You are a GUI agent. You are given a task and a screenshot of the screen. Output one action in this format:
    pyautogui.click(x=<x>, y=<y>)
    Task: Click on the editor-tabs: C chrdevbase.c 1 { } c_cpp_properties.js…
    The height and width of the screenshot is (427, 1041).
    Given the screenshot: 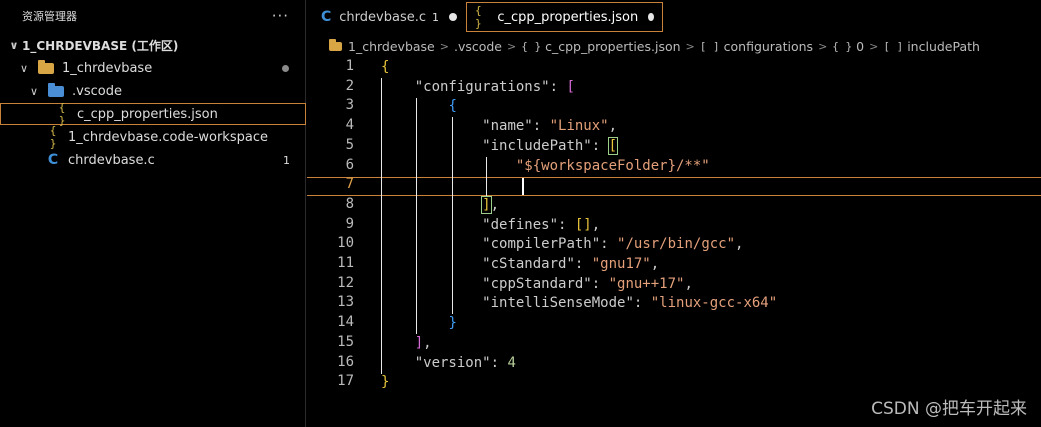 What is the action you would take?
    pyautogui.click(x=674, y=17)
    